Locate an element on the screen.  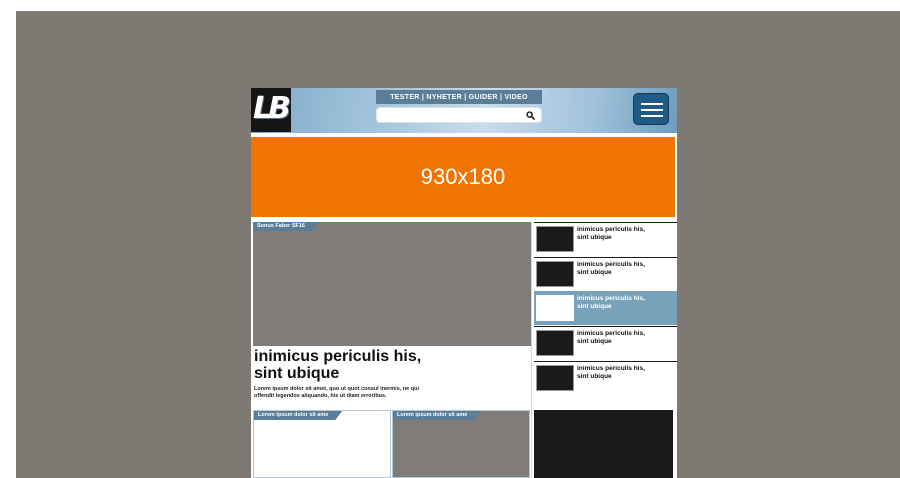
search-input is located at coordinates (451, 115).